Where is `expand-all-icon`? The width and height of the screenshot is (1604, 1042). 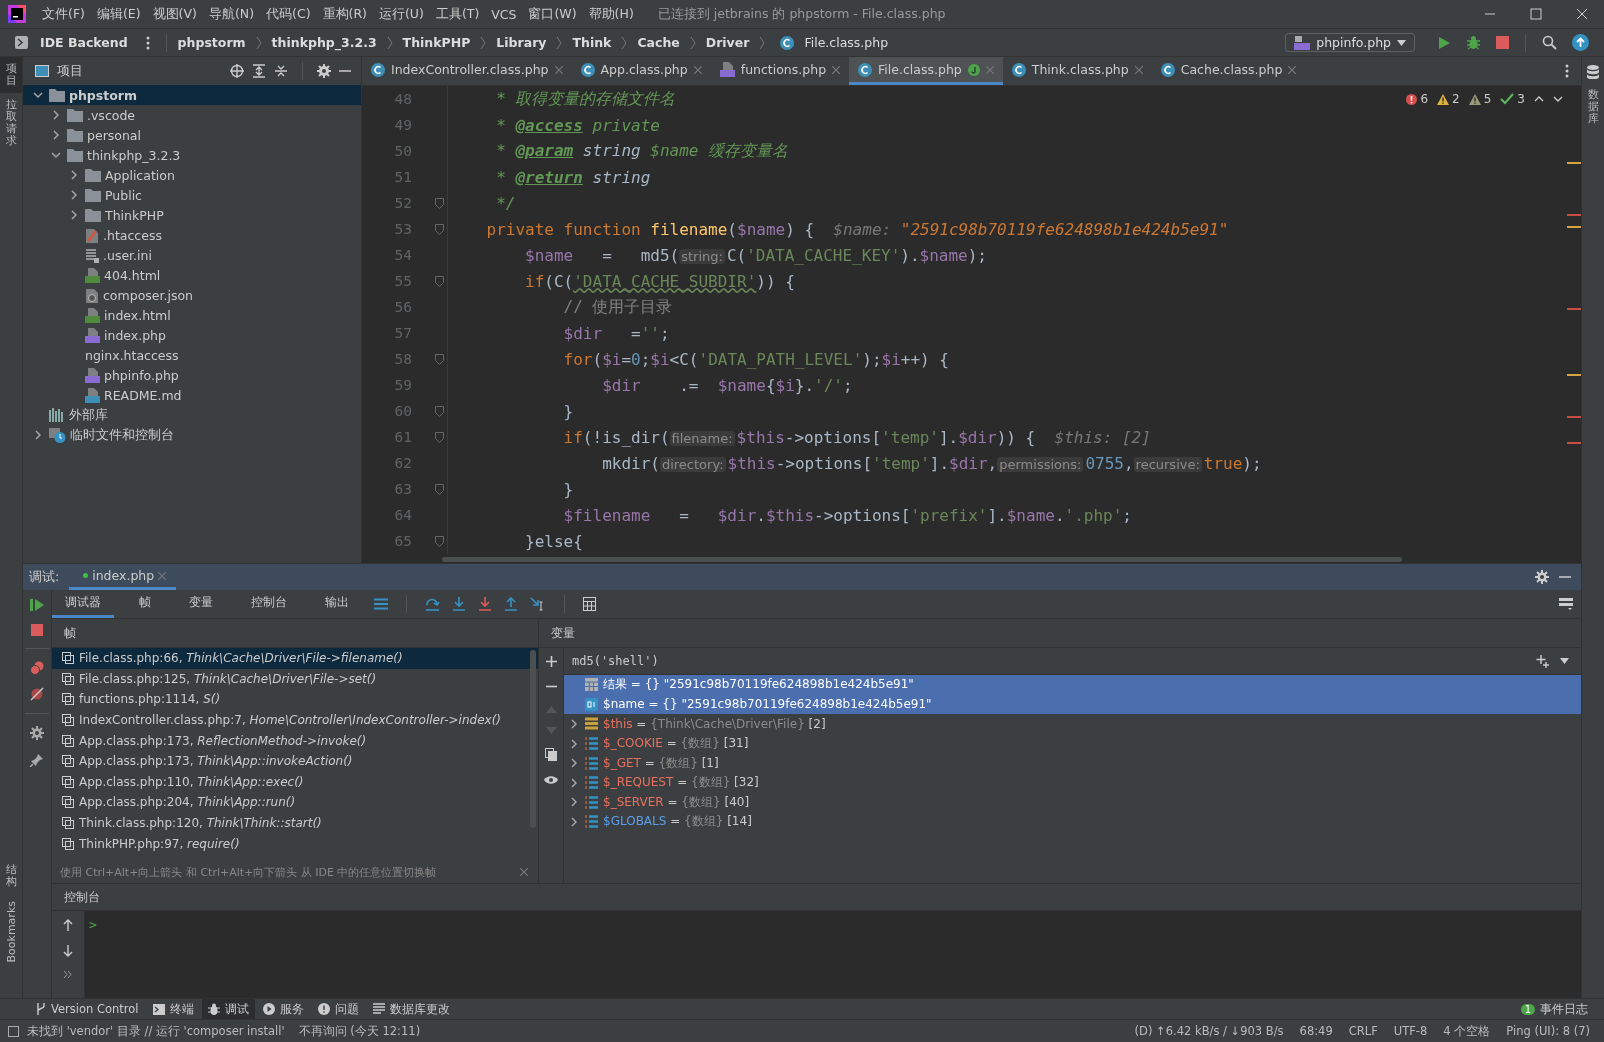 expand-all-icon is located at coordinates (259, 71).